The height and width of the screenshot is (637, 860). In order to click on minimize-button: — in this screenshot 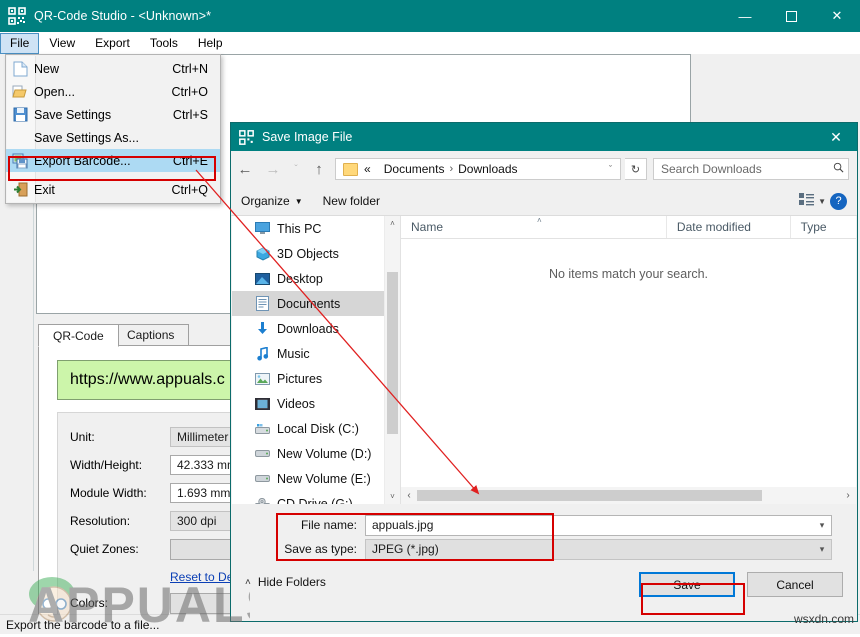, I will do `click(745, 16)`.